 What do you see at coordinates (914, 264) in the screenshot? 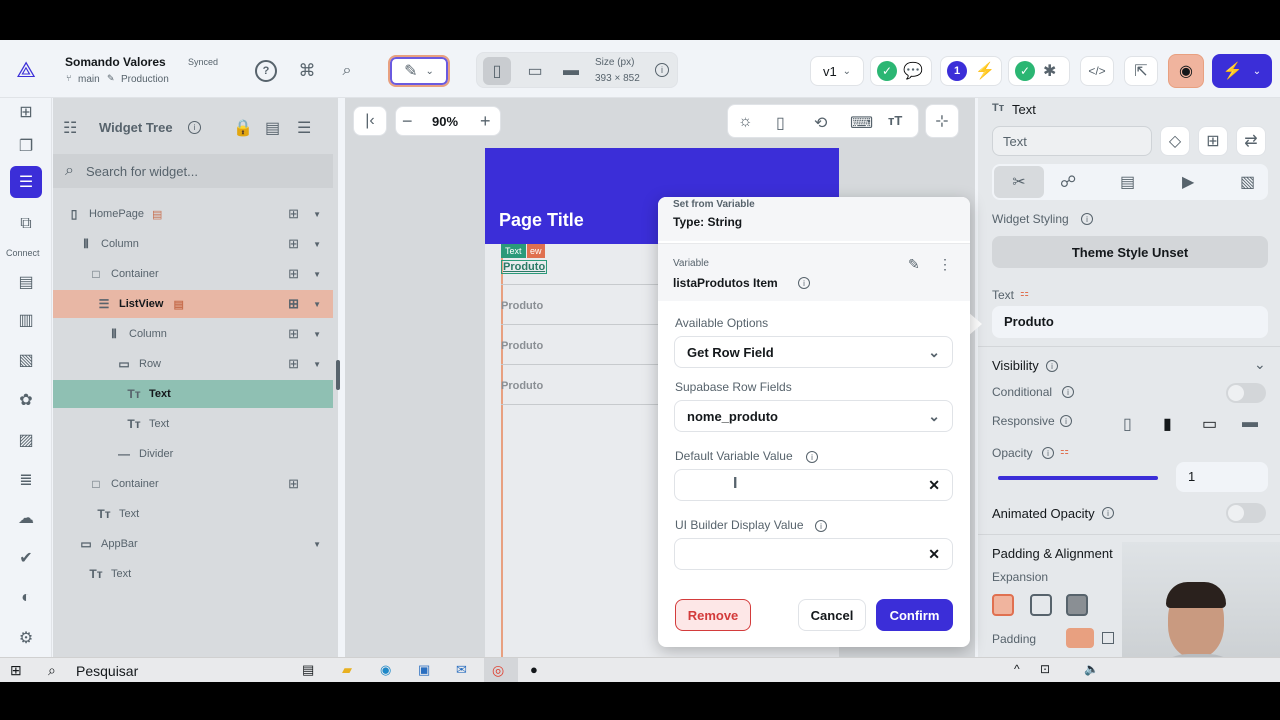
I see `edit-icon: ✎` at bounding box center [914, 264].